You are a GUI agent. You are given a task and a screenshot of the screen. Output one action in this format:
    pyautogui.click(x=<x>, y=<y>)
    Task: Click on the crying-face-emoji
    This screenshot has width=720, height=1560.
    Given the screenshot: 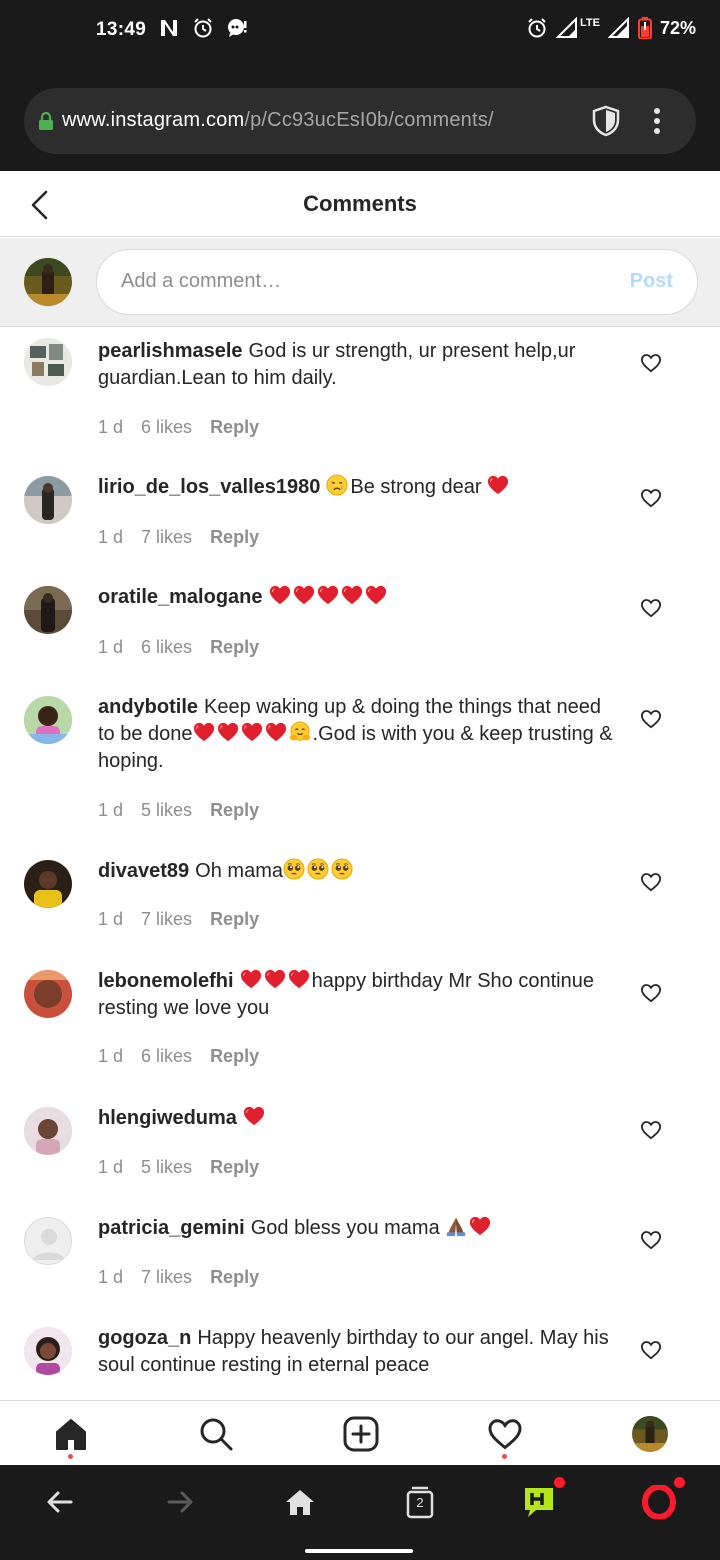 What is the action you would take?
    pyautogui.click(x=337, y=485)
    